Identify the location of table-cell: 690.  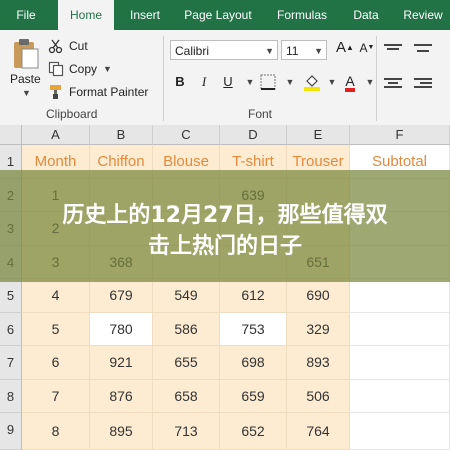
(318, 296).